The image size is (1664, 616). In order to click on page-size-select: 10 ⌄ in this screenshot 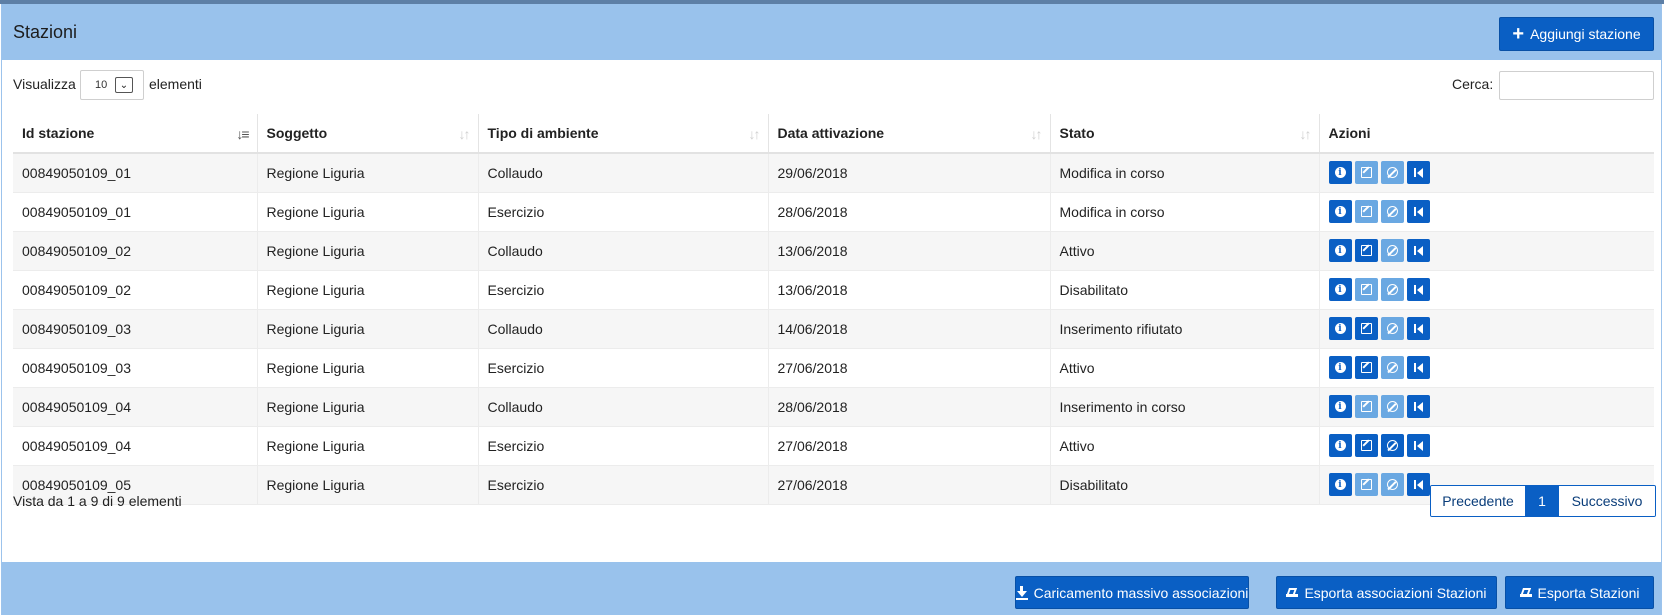, I will do `click(112, 85)`.